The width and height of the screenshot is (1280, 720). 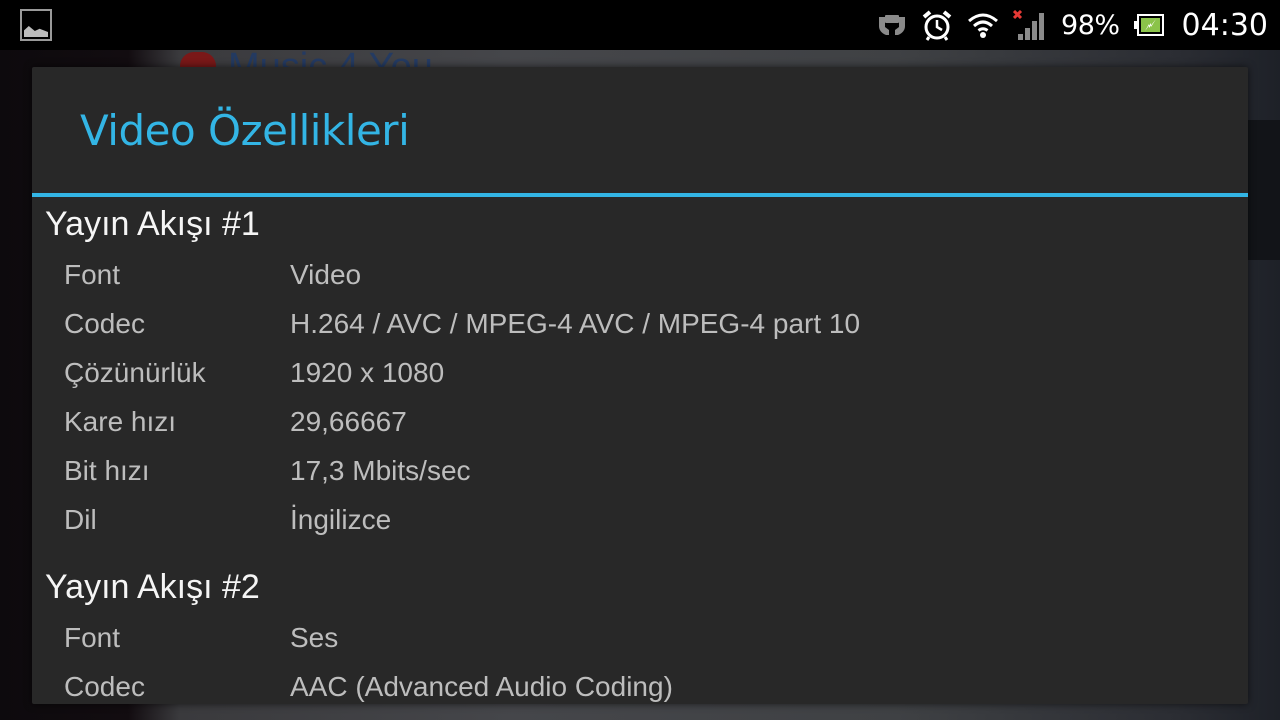 I want to click on property-label: Çözünürlük, so click(x=135, y=372).